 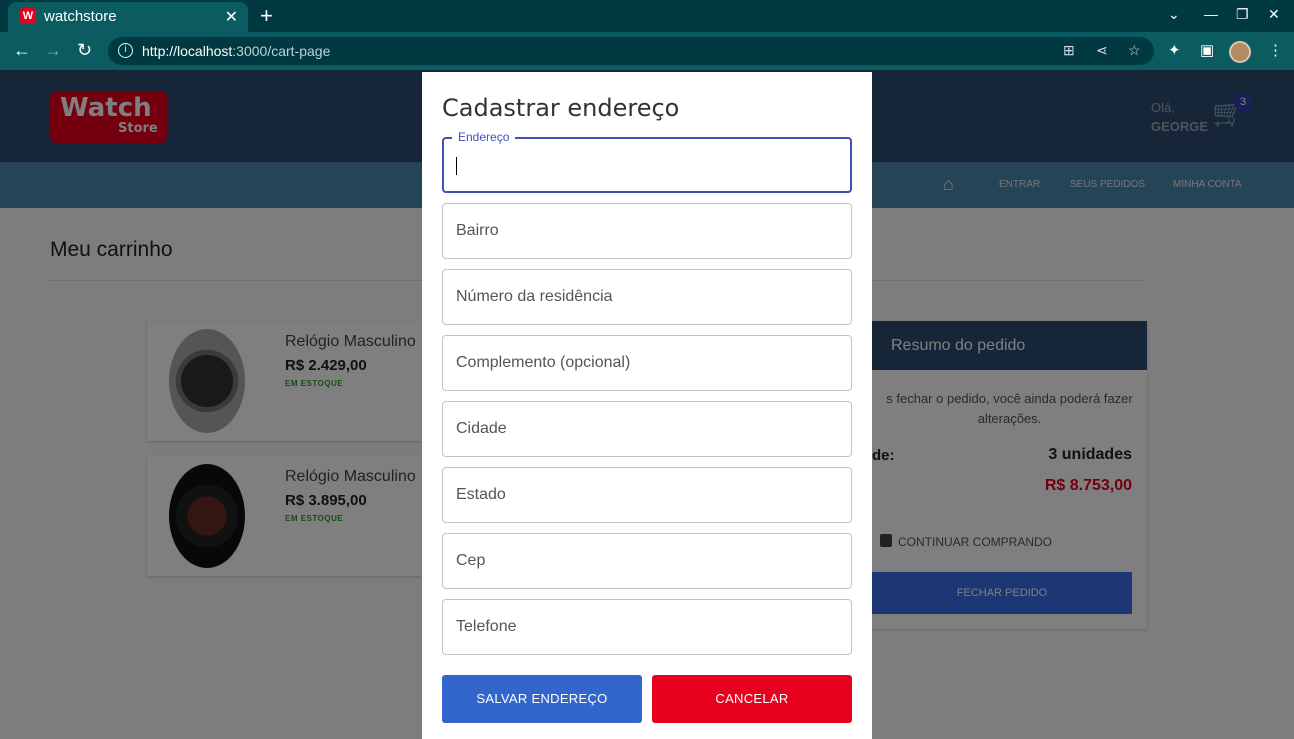 I want to click on complemento-field: Complemento (opcional), so click(x=647, y=363).